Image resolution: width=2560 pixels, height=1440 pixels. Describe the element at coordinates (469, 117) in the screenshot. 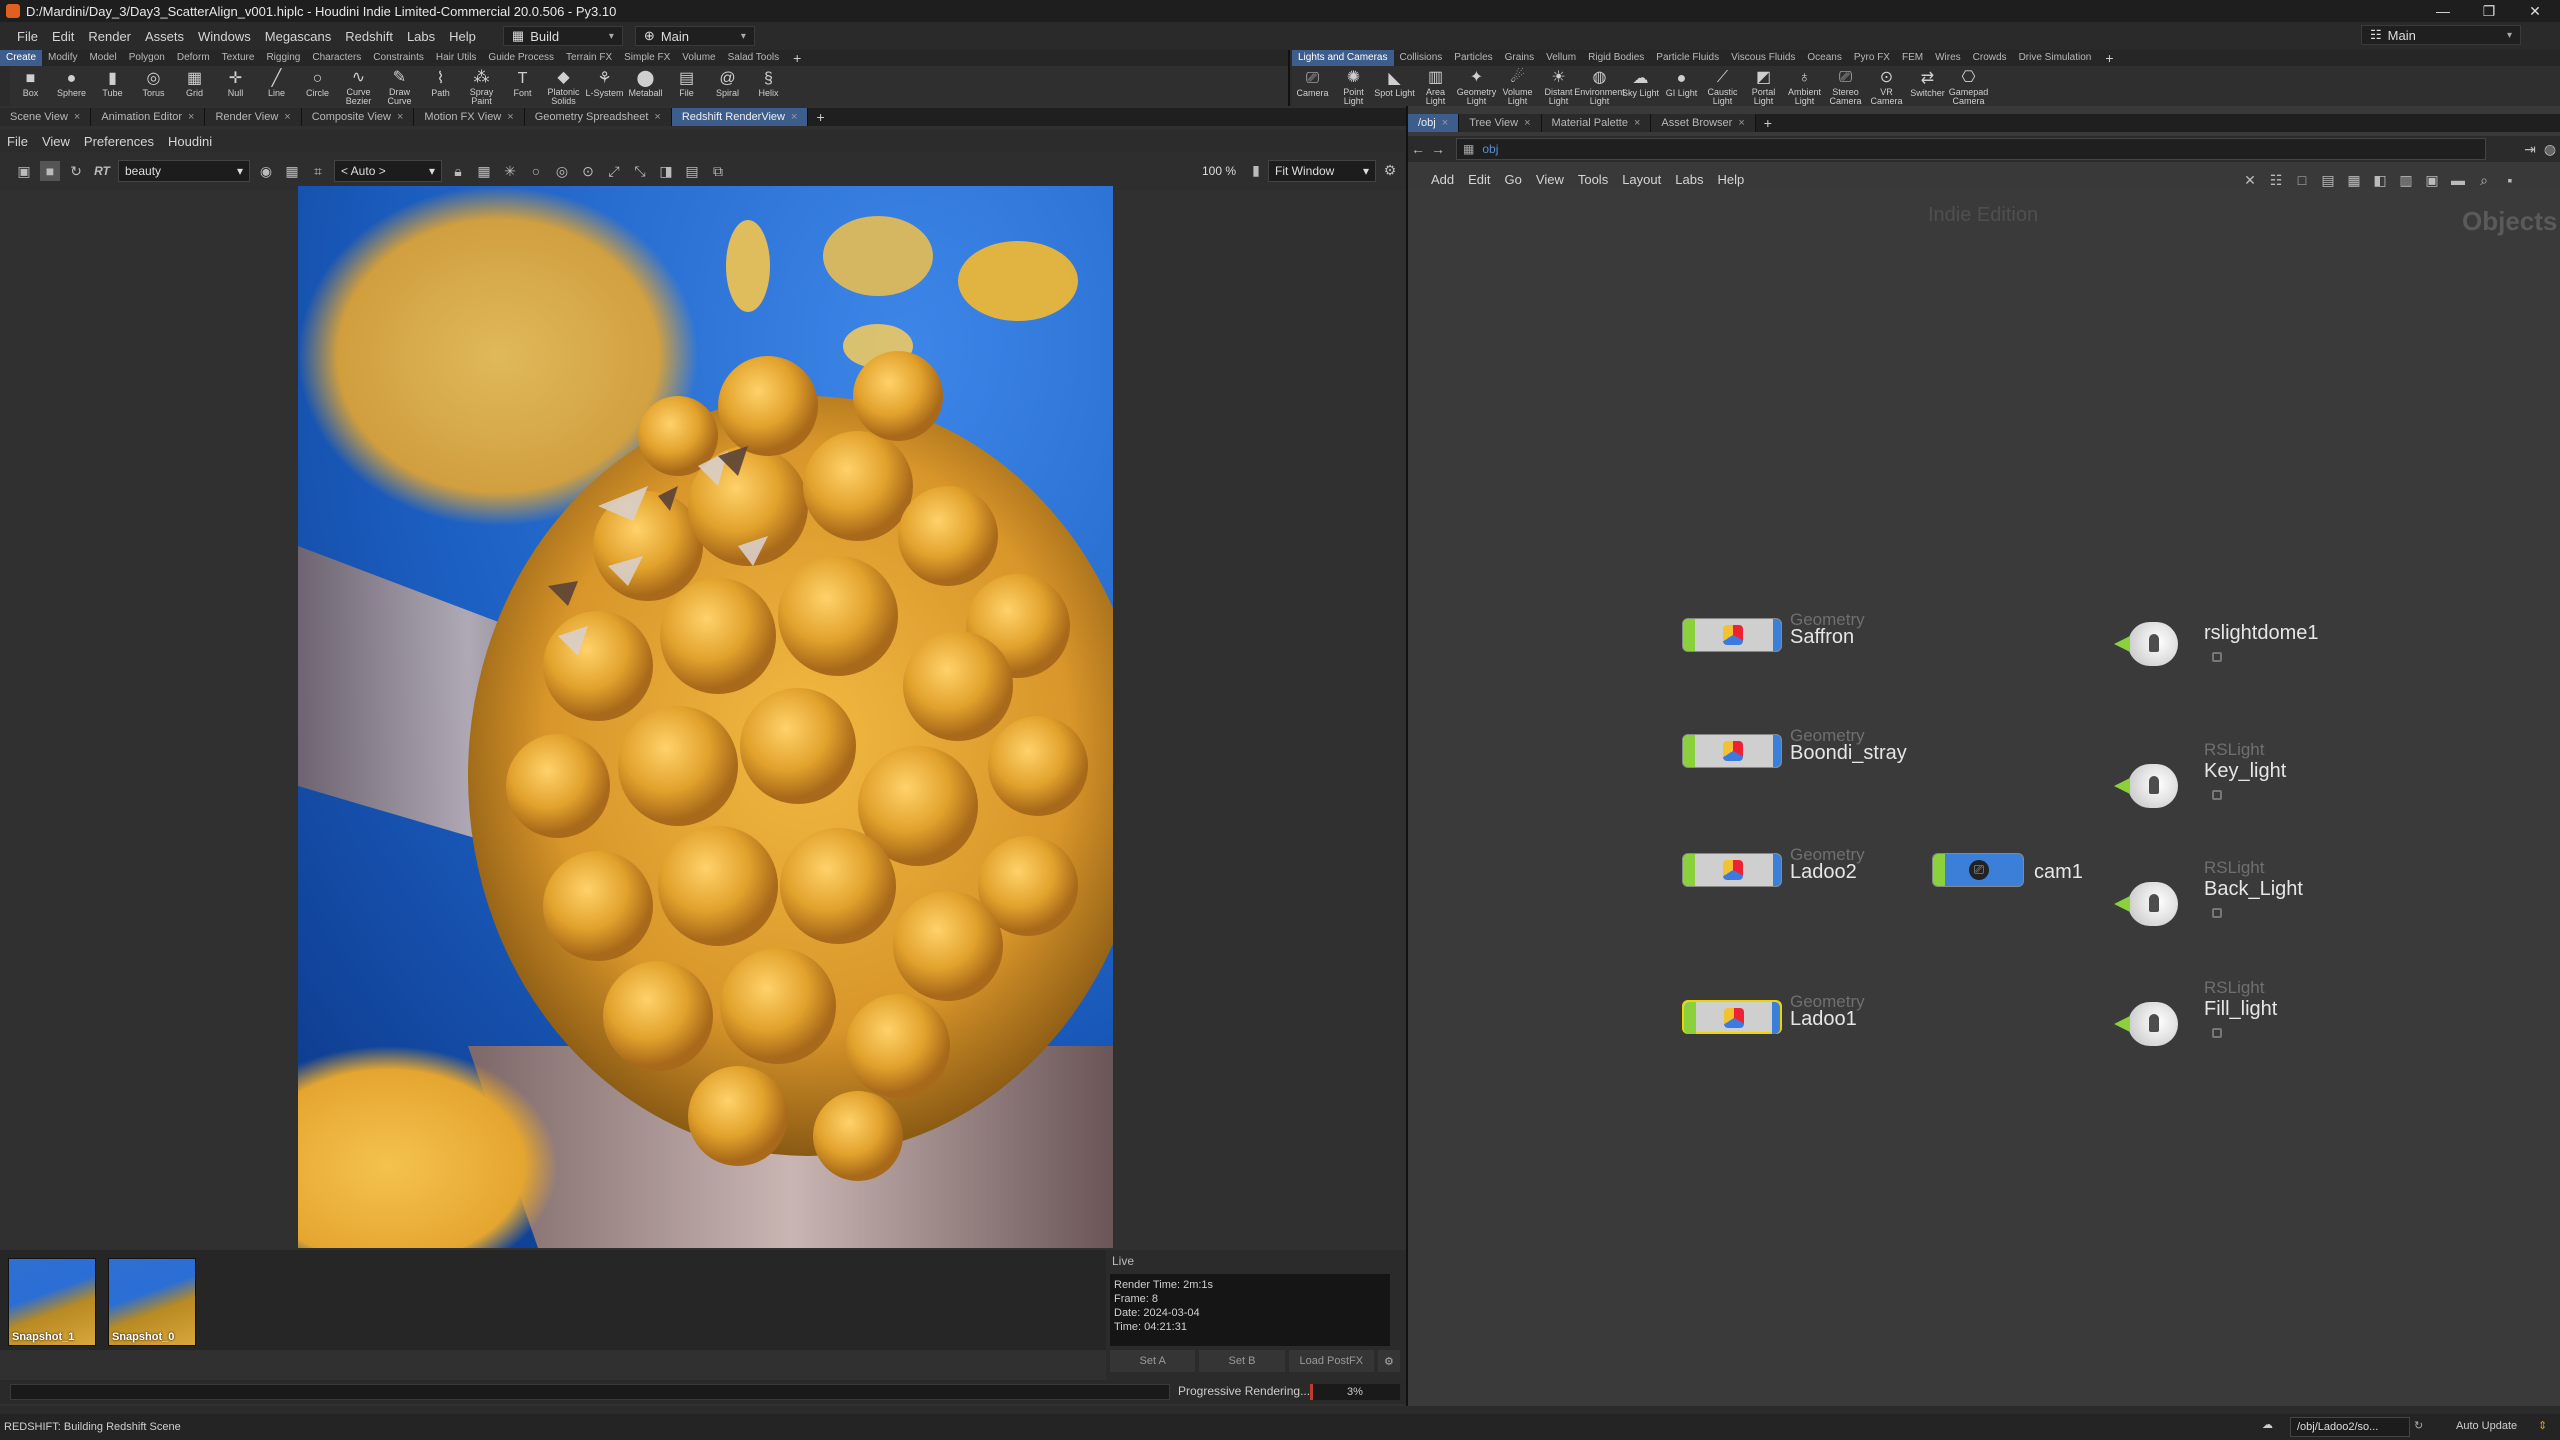

I see `pane-tab-motion-fx-view: Motion FX View ×` at that location.